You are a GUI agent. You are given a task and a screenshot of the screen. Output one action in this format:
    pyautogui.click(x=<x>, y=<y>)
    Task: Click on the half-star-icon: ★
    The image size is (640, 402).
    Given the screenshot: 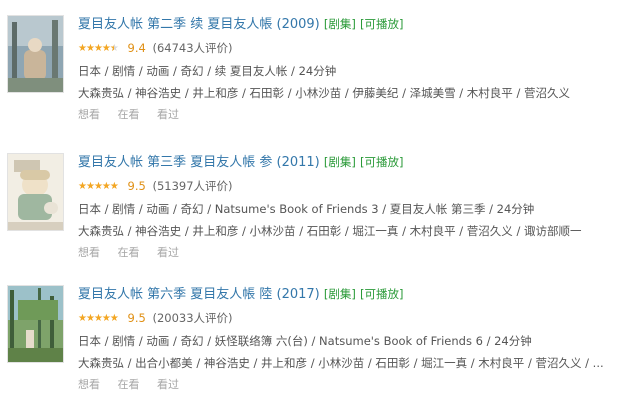 What is the action you would take?
    pyautogui.click(x=114, y=48)
    